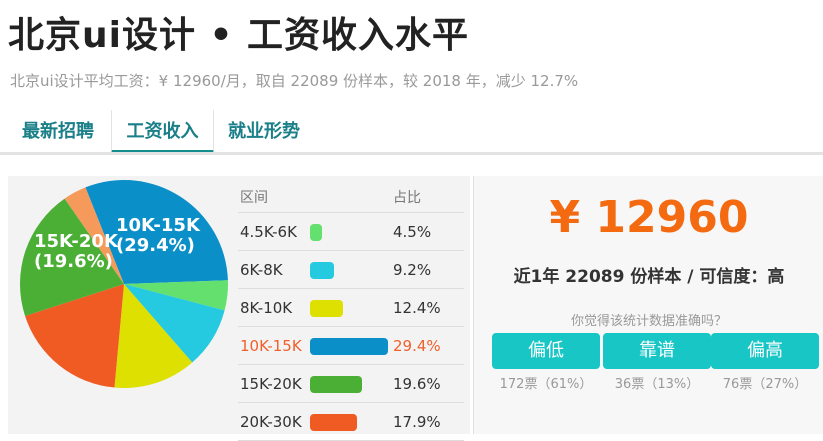 This screenshot has width=823, height=441. Describe the element at coordinates (271, 346) in the screenshot. I see `range-label: 10K-15K` at that location.